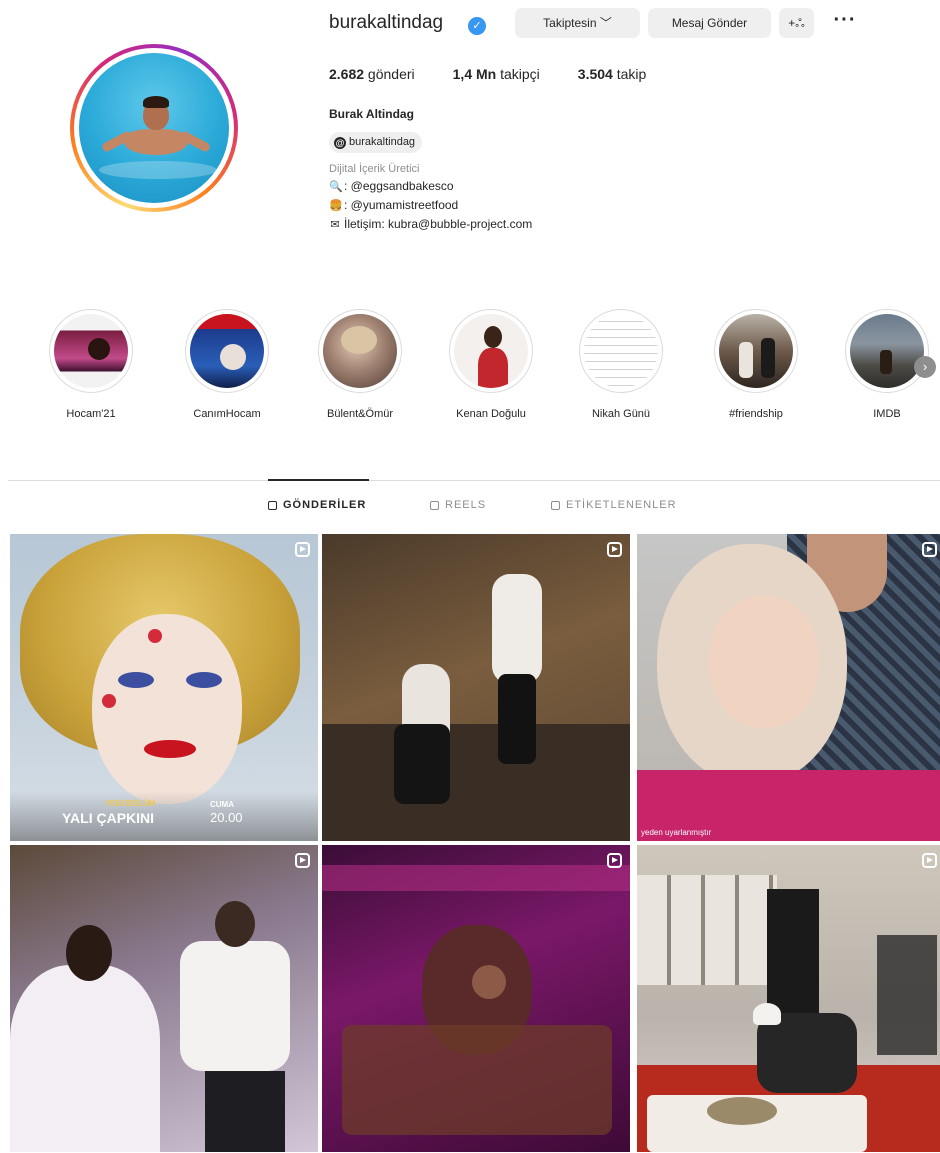 The image size is (940, 1153). What do you see at coordinates (796, 23) in the screenshot?
I see `suggest-user-button: +ஃ` at bounding box center [796, 23].